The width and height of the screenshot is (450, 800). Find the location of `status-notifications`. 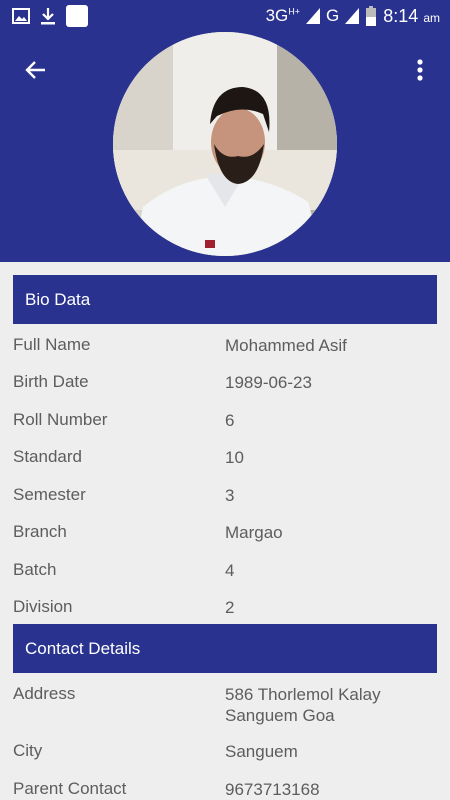

status-notifications is located at coordinates (50, 16).